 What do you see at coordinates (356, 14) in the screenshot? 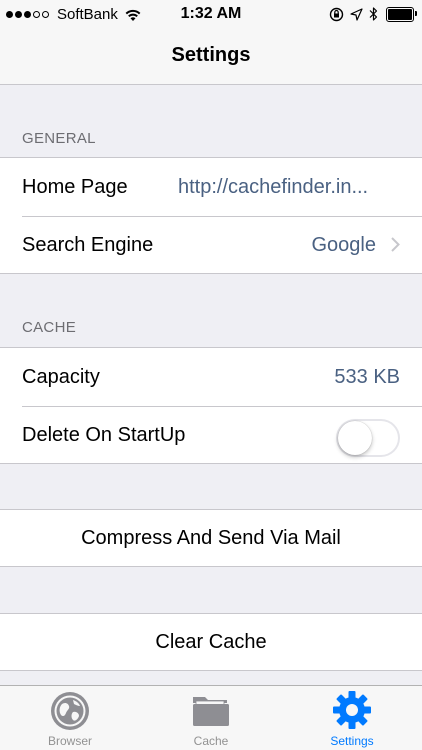
I see `location-arrow-icon` at bounding box center [356, 14].